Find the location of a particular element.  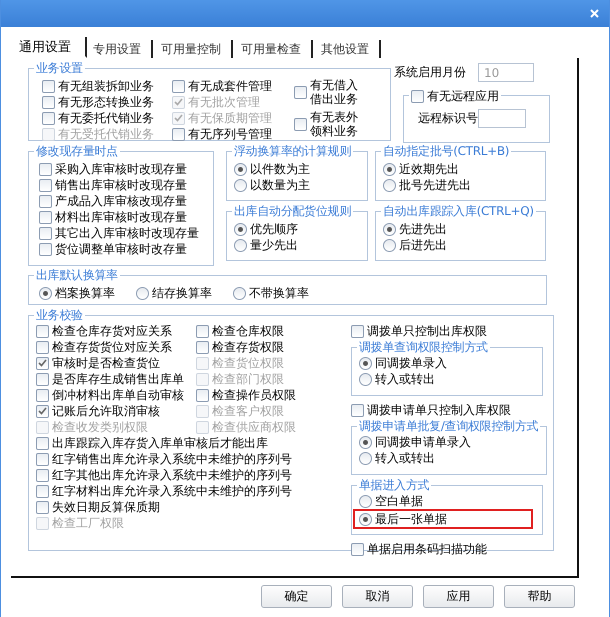

checkbox-label: 检查工厂权限 is located at coordinates (88, 523).